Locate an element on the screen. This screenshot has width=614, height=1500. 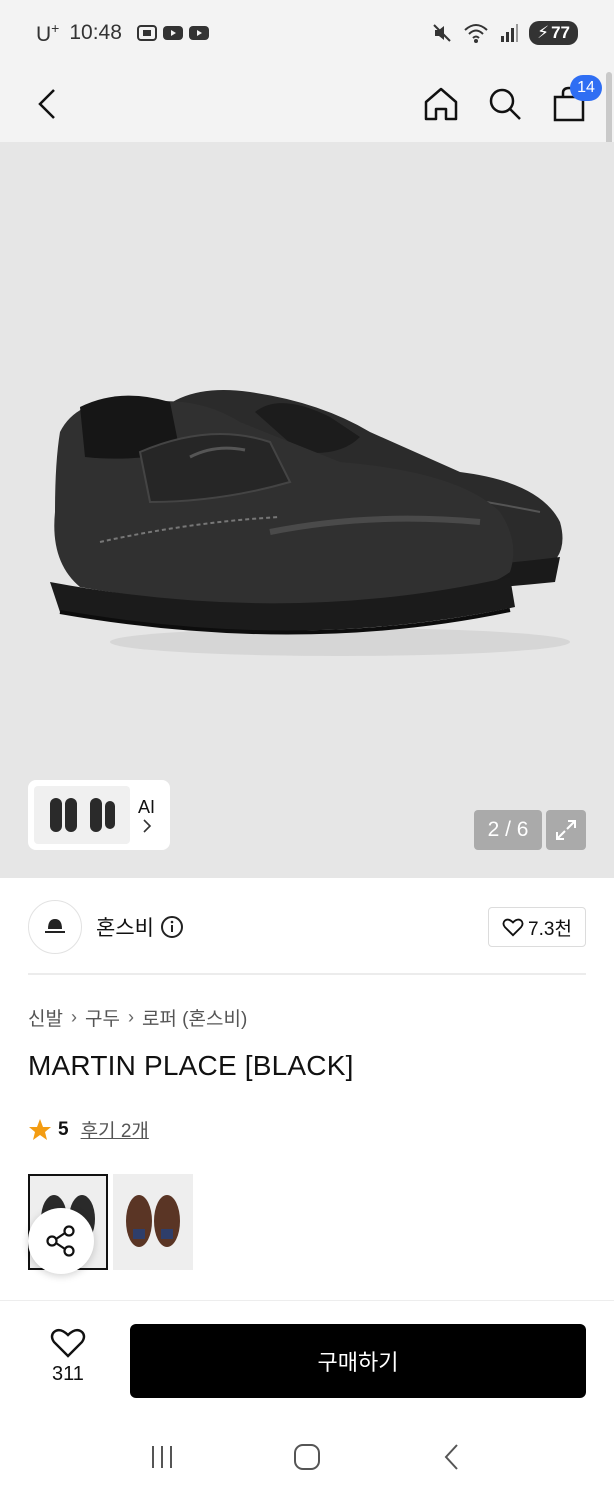
screen-capture-icon is located at coordinates (146, 33).